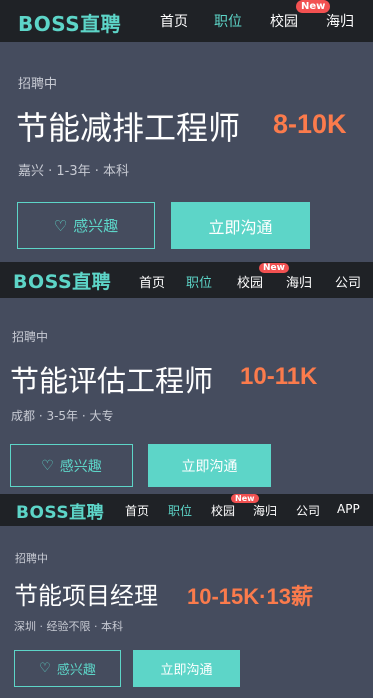 This screenshot has height=698, width=373. I want to click on nav-app: APP, so click(348, 509).